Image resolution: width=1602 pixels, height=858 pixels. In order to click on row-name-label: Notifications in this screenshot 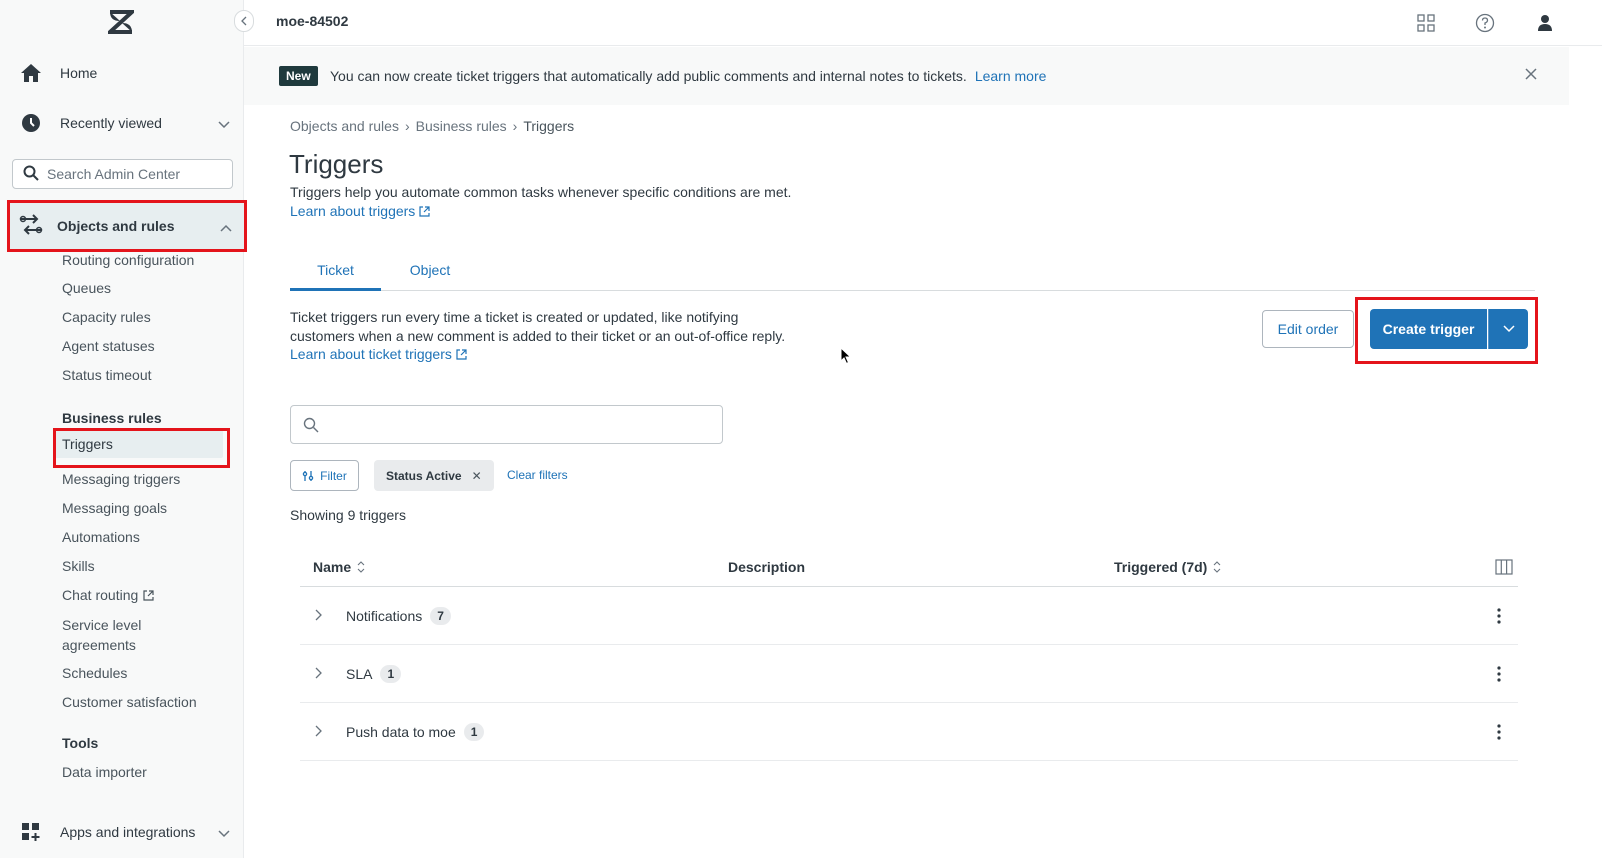, I will do `click(384, 616)`.